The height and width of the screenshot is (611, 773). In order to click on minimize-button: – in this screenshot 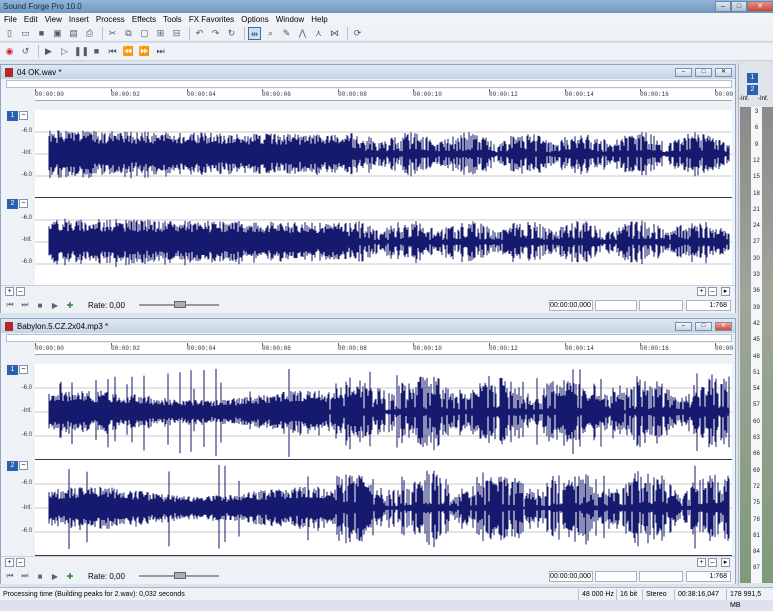, I will do `click(723, 6)`.